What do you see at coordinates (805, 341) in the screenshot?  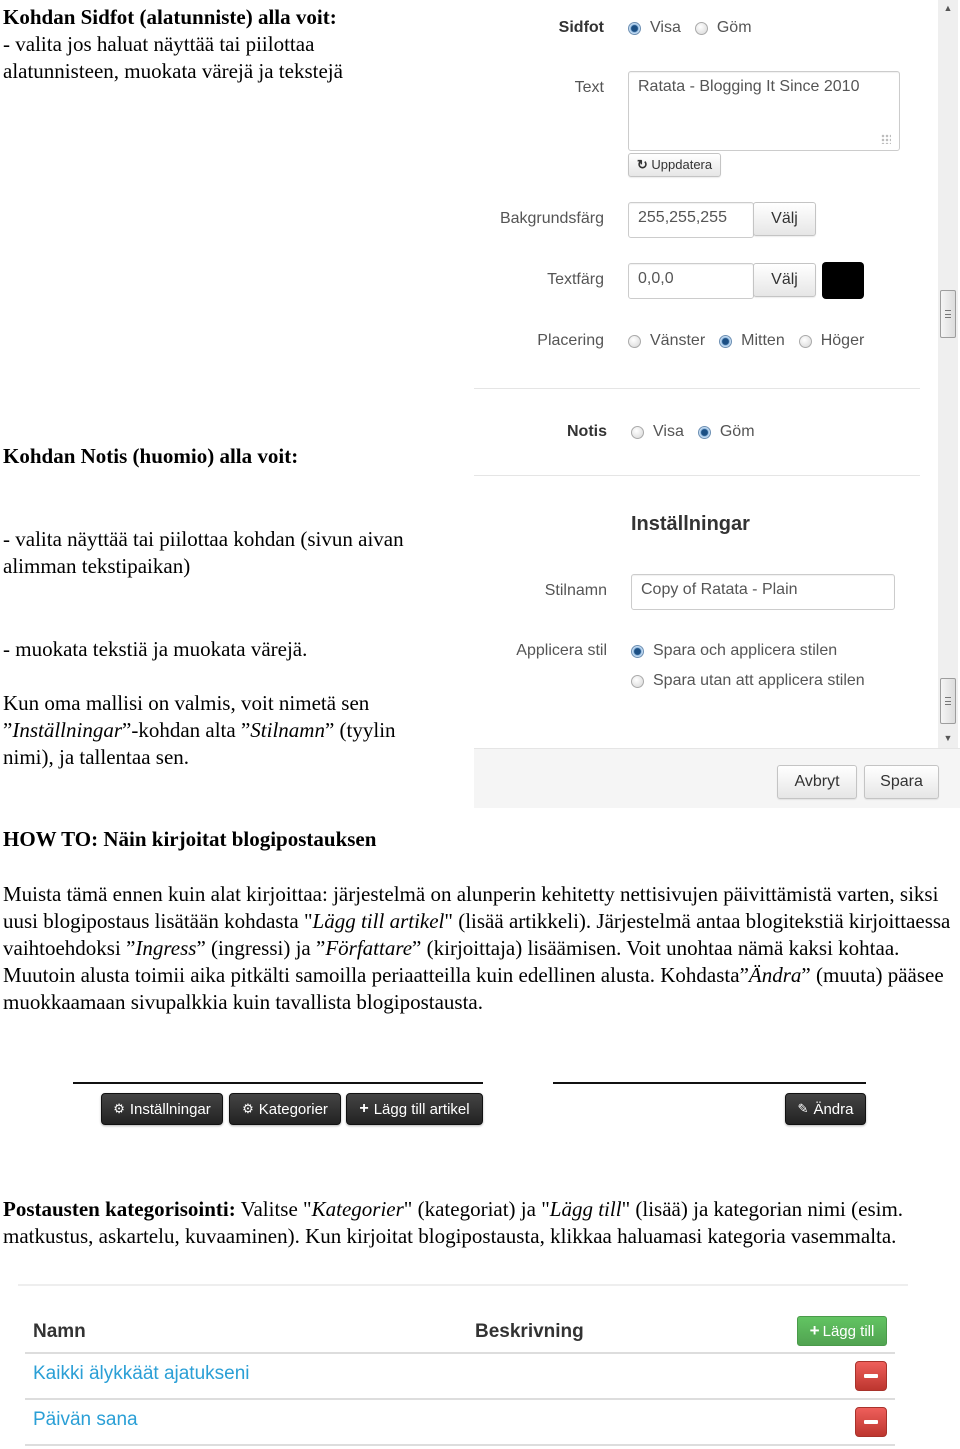 I see `radio-placement-right` at bounding box center [805, 341].